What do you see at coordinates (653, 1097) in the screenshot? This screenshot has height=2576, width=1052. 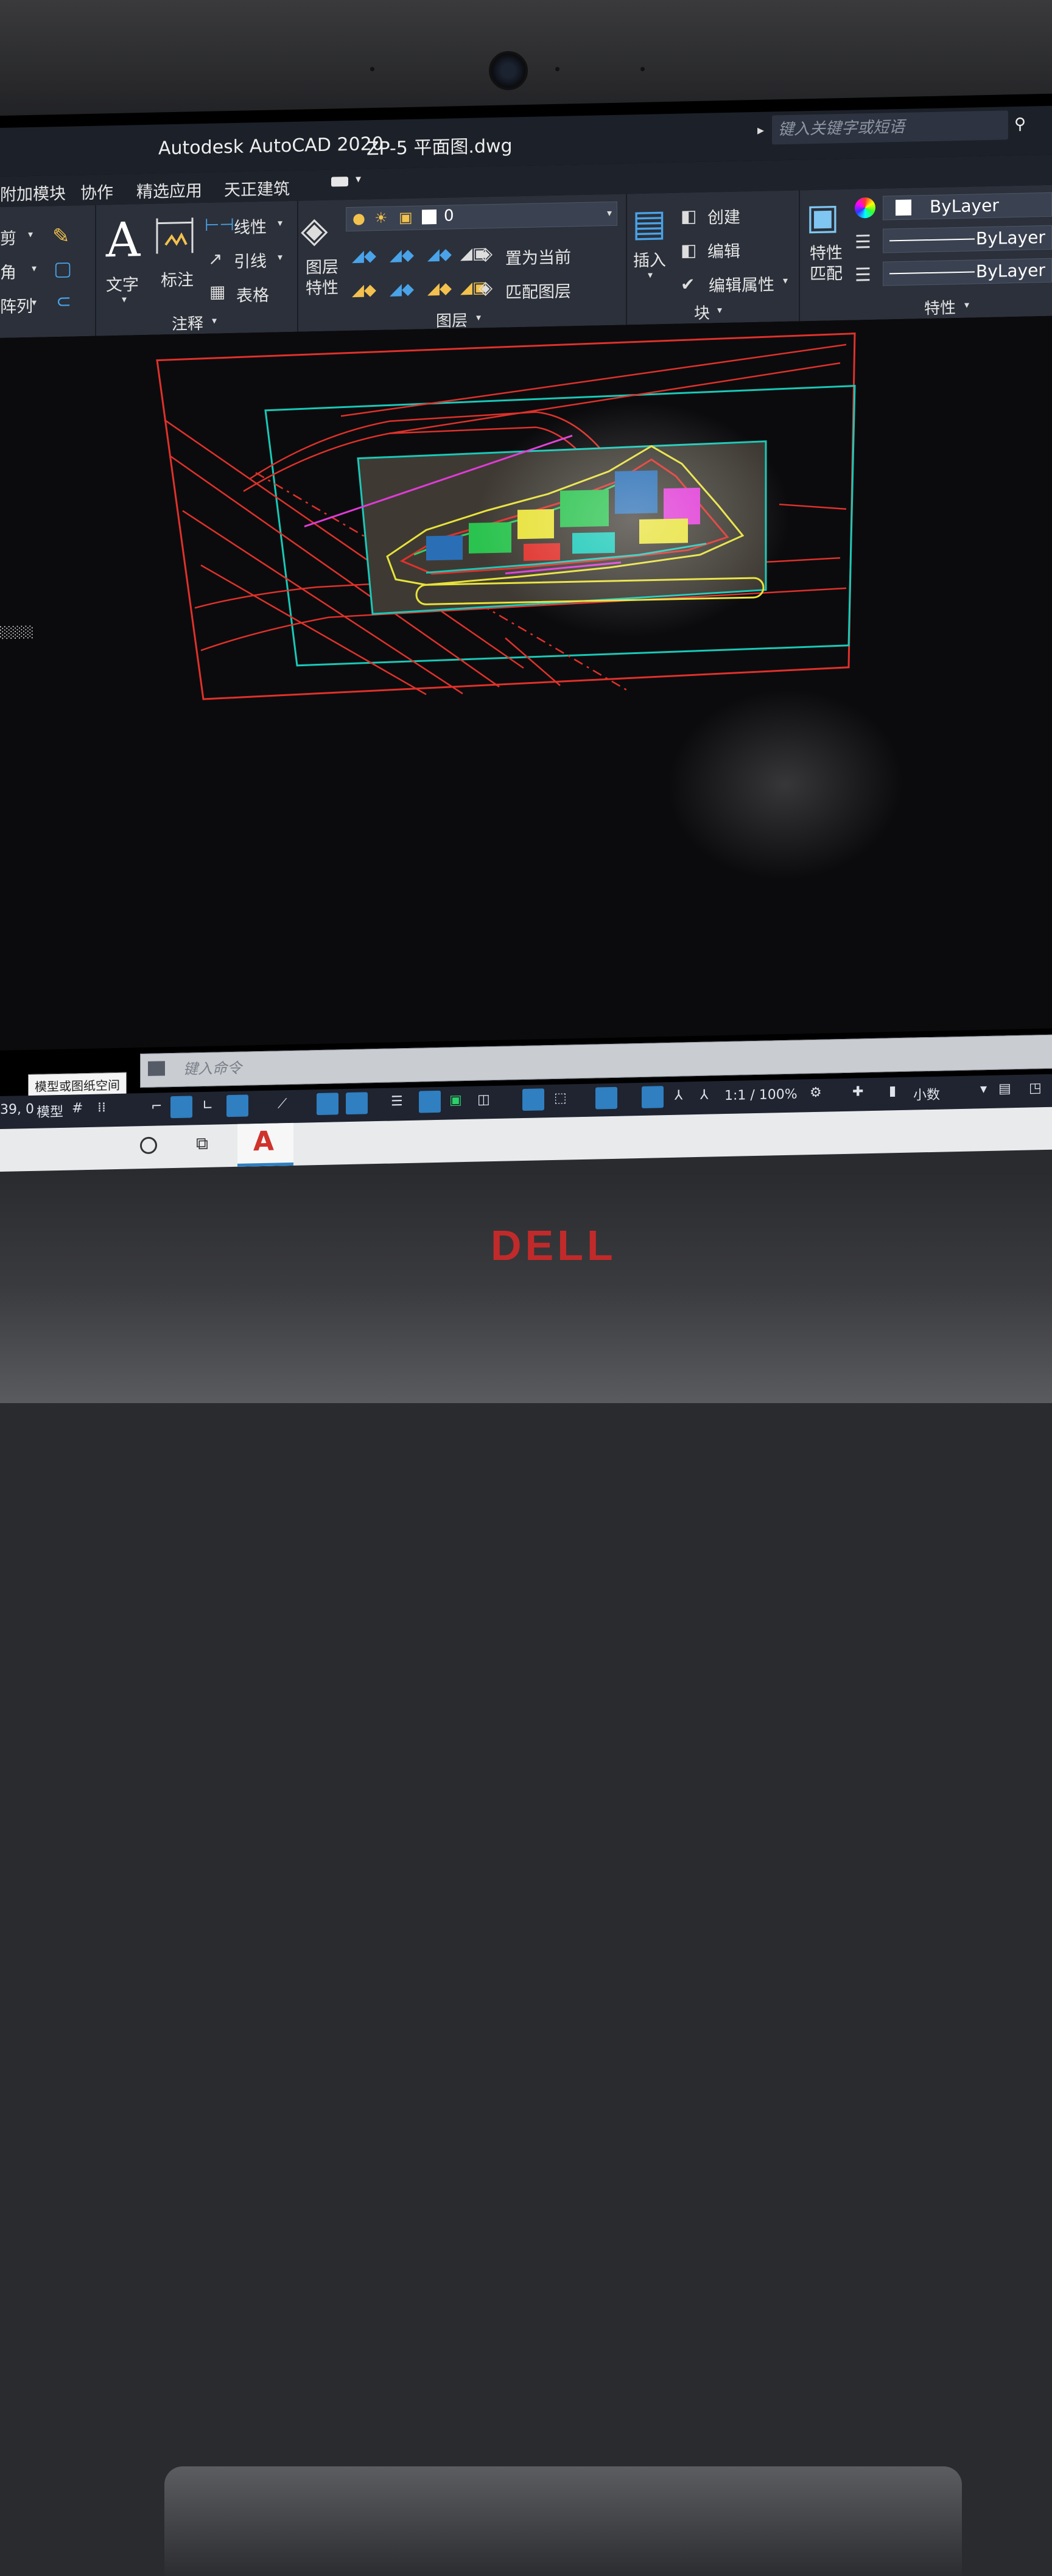 I see `annotation-visibility-icon` at bounding box center [653, 1097].